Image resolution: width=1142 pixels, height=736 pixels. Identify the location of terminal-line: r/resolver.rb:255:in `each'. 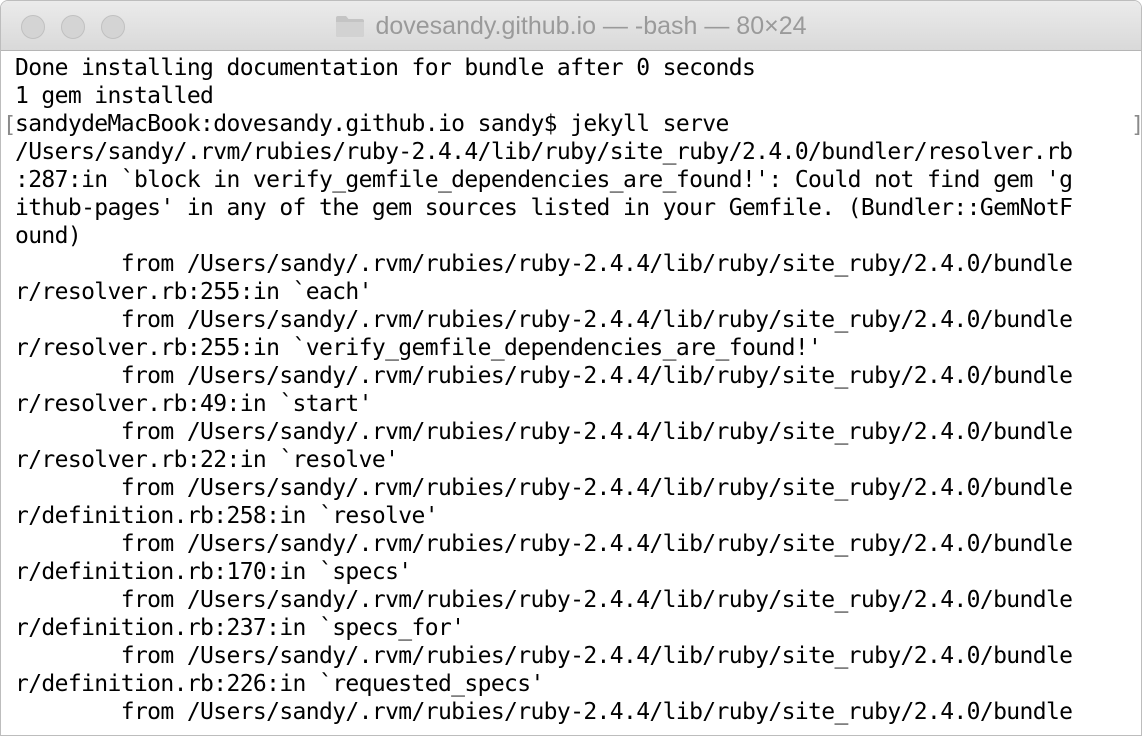
(194, 292).